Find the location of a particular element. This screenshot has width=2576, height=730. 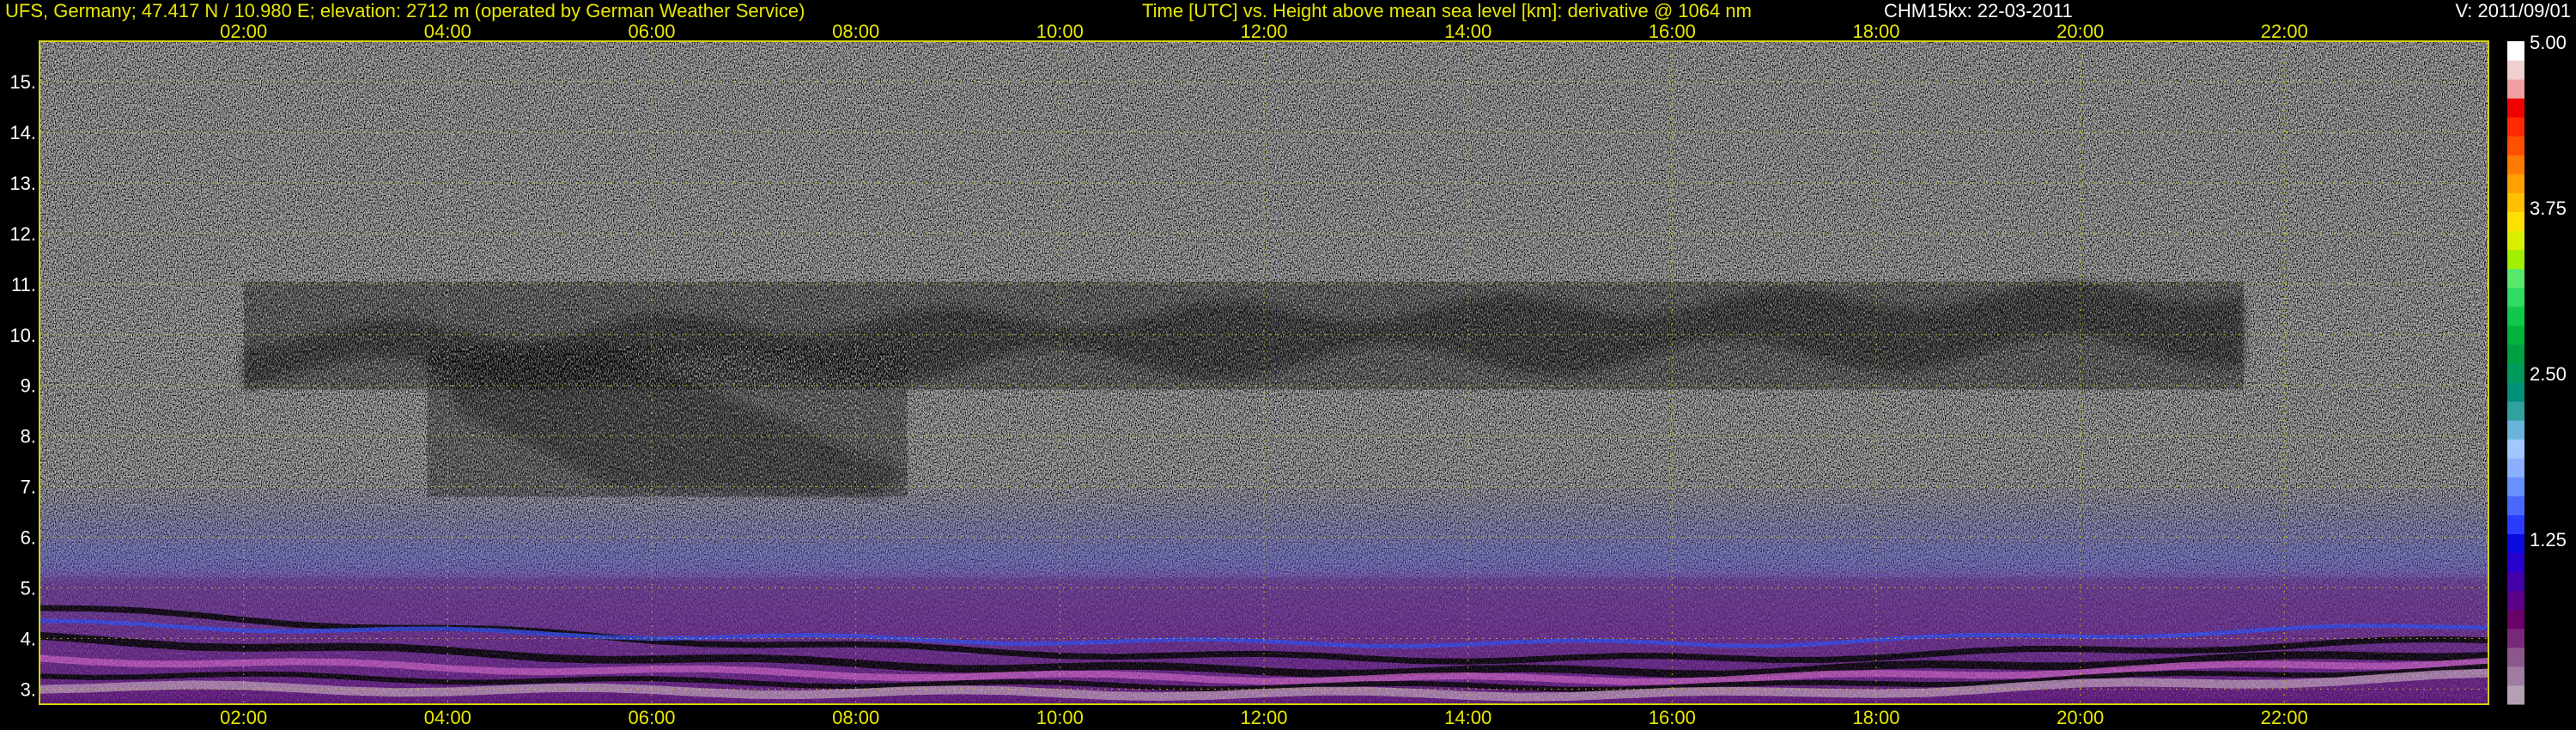

y-tick-label: 13. is located at coordinates (23, 183).